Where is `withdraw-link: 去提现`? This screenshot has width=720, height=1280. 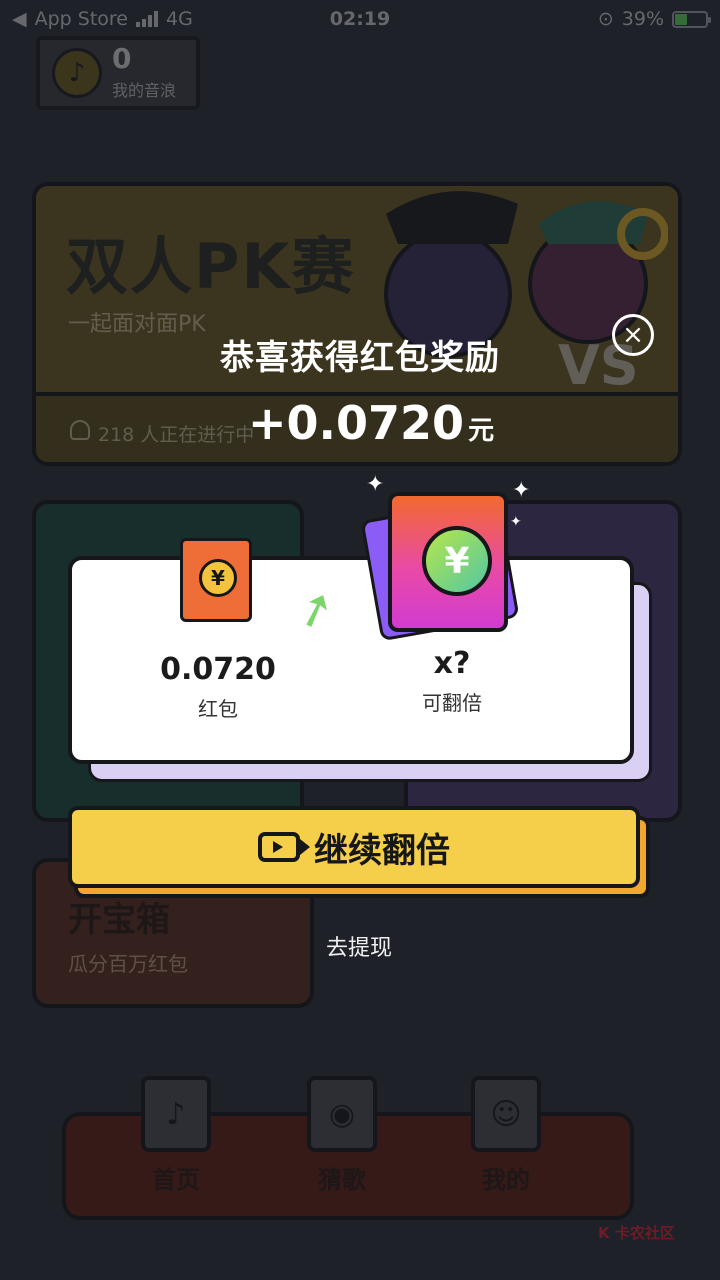
withdraw-link: 去提现 is located at coordinates (359, 946).